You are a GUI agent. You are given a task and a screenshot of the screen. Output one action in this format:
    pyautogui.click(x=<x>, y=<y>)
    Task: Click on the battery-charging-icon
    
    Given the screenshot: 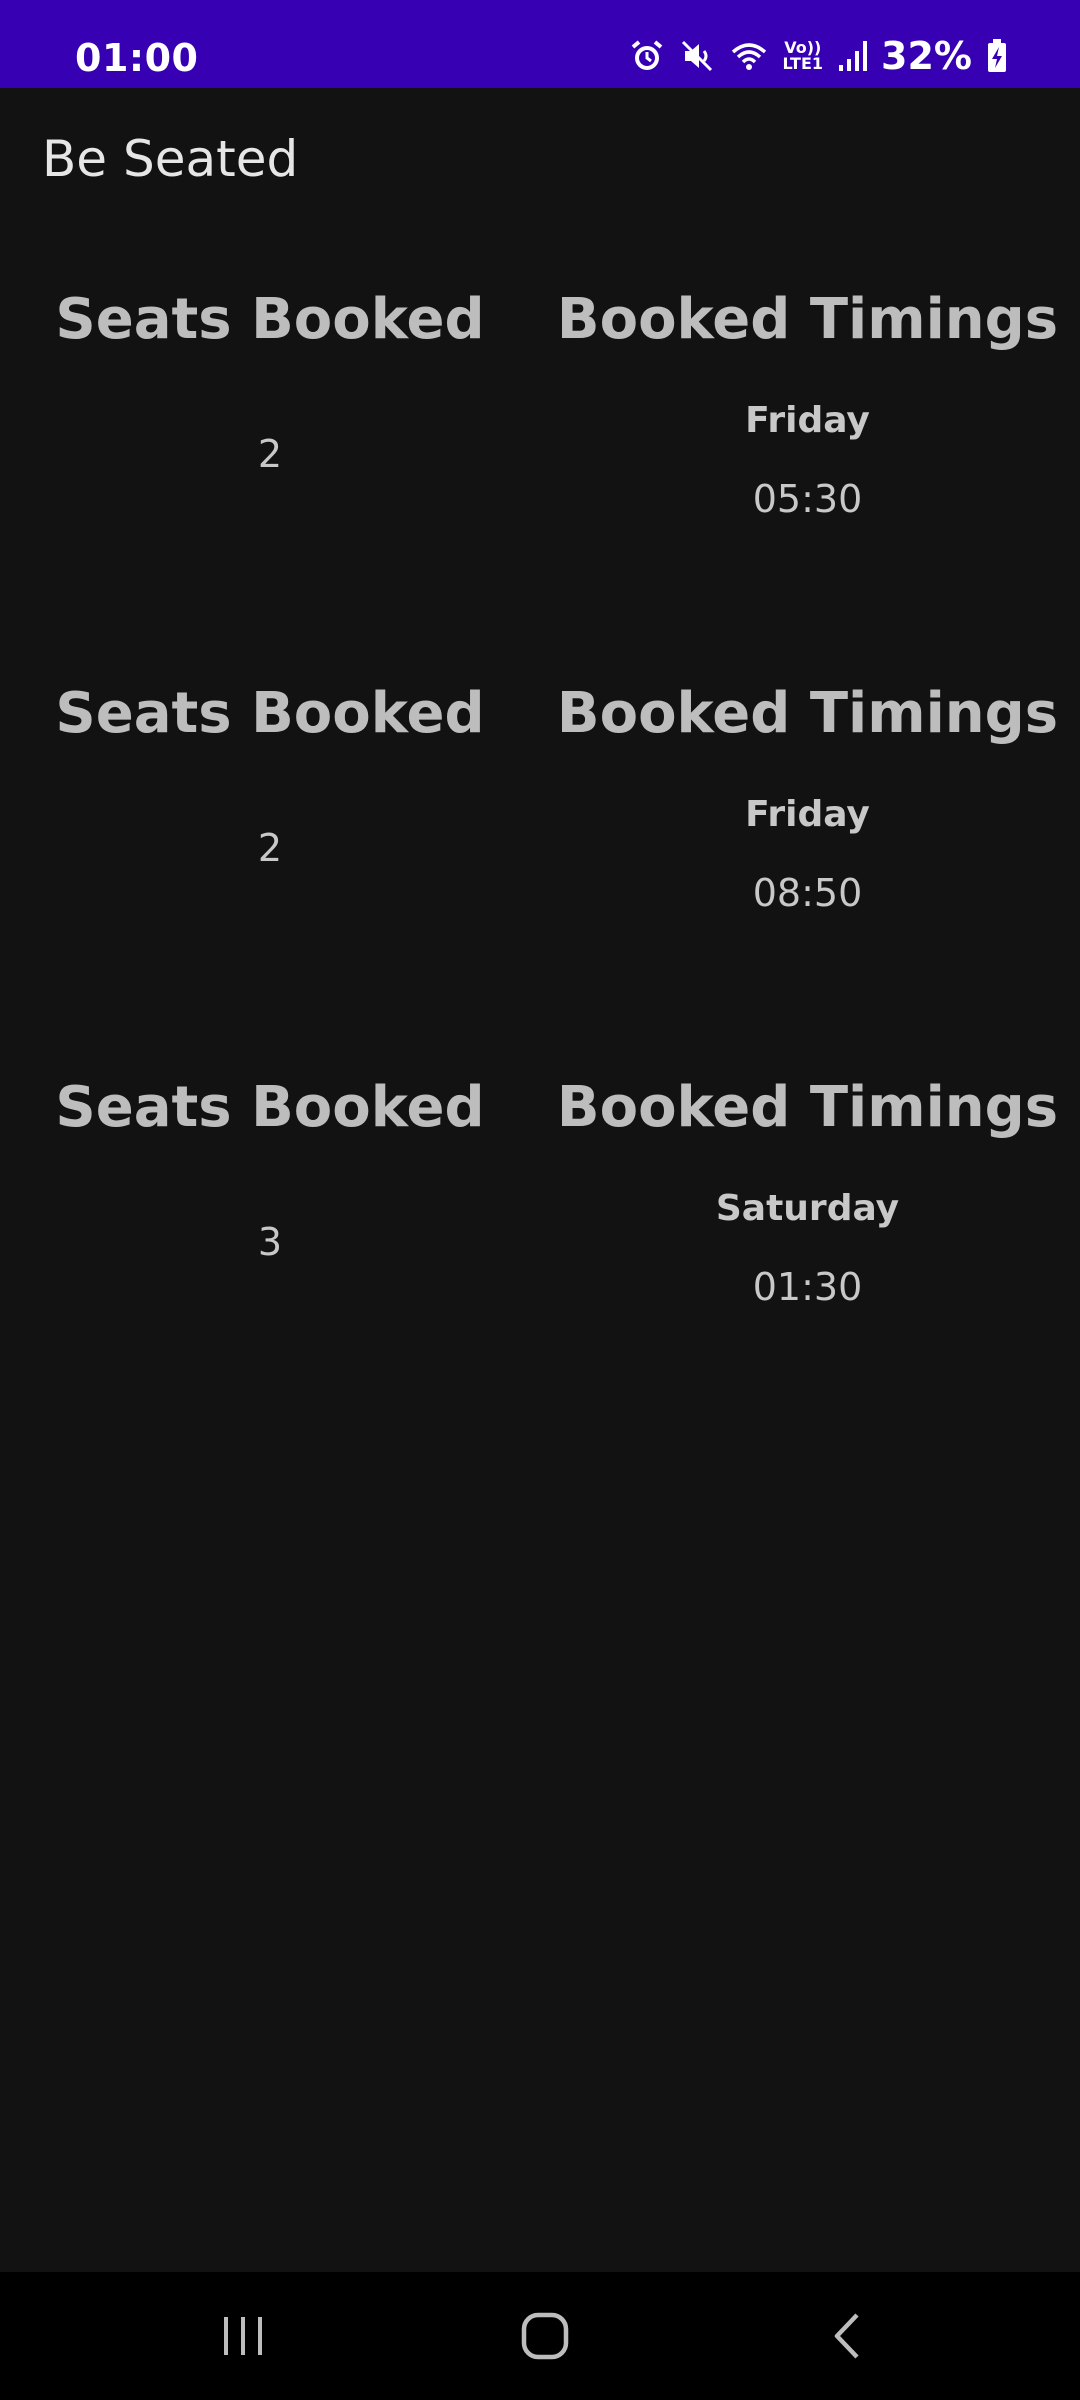 What is the action you would take?
    pyautogui.click(x=997, y=56)
    